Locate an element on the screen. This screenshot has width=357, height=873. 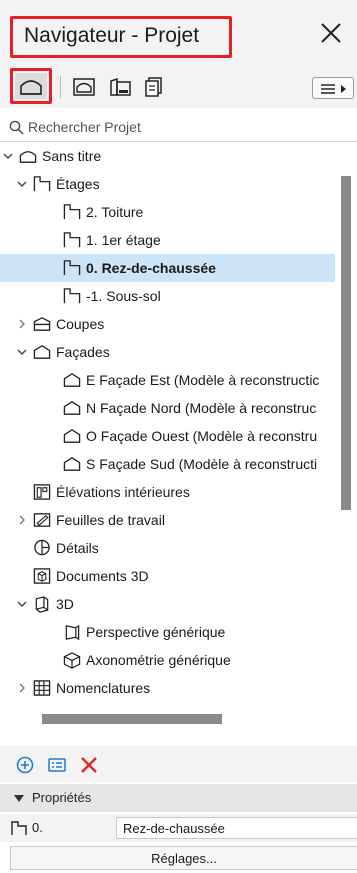
tree-item: 1. 1er étage is located at coordinates (167, 240).